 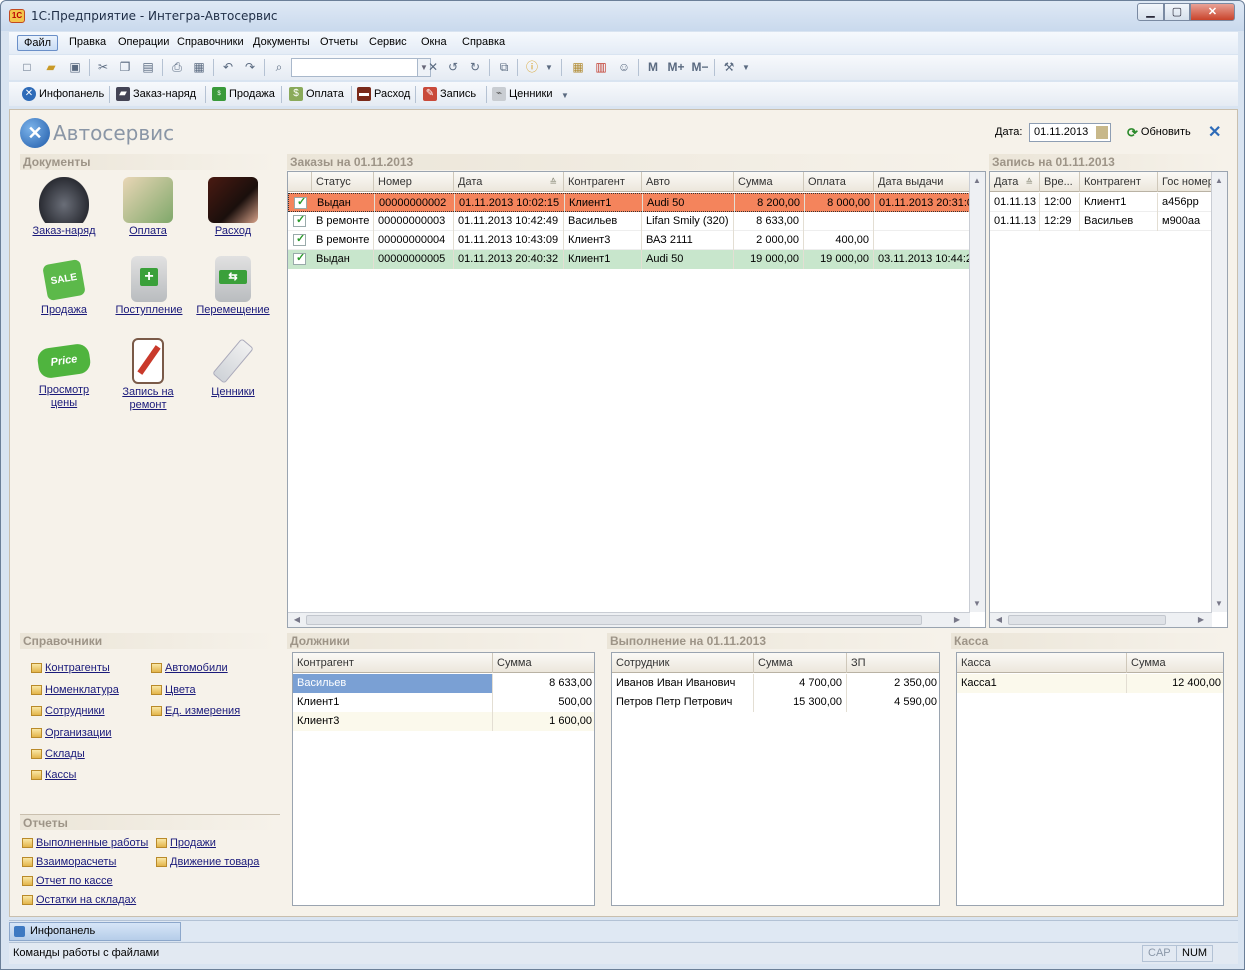 What do you see at coordinates (250, 67) in the screenshot?
I see `redo-icon: ↷` at bounding box center [250, 67].